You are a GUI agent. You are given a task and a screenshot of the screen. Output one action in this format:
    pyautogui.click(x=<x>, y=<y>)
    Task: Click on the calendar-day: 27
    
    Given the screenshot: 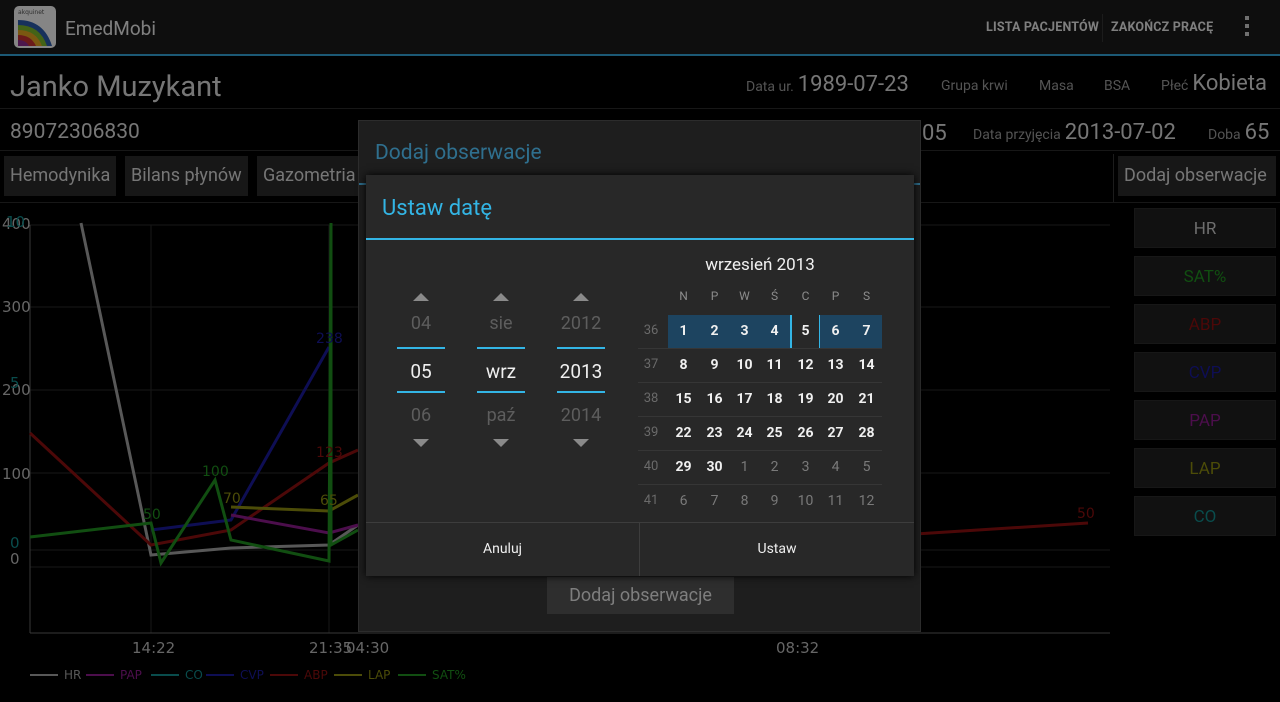 What is the action you would take?
    pyautogui.click(x=835, y=433)
    